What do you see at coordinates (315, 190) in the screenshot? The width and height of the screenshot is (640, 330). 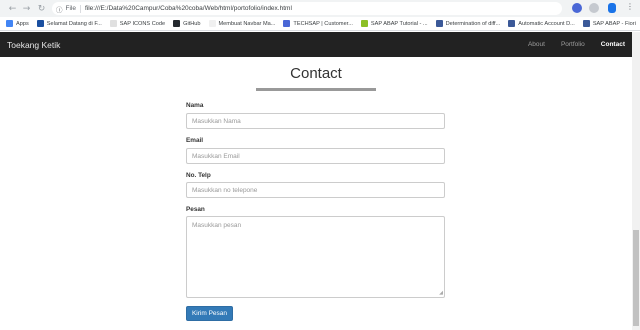 I see `phone-field: Masukkan no telepone` at bounding box center [315, 190].